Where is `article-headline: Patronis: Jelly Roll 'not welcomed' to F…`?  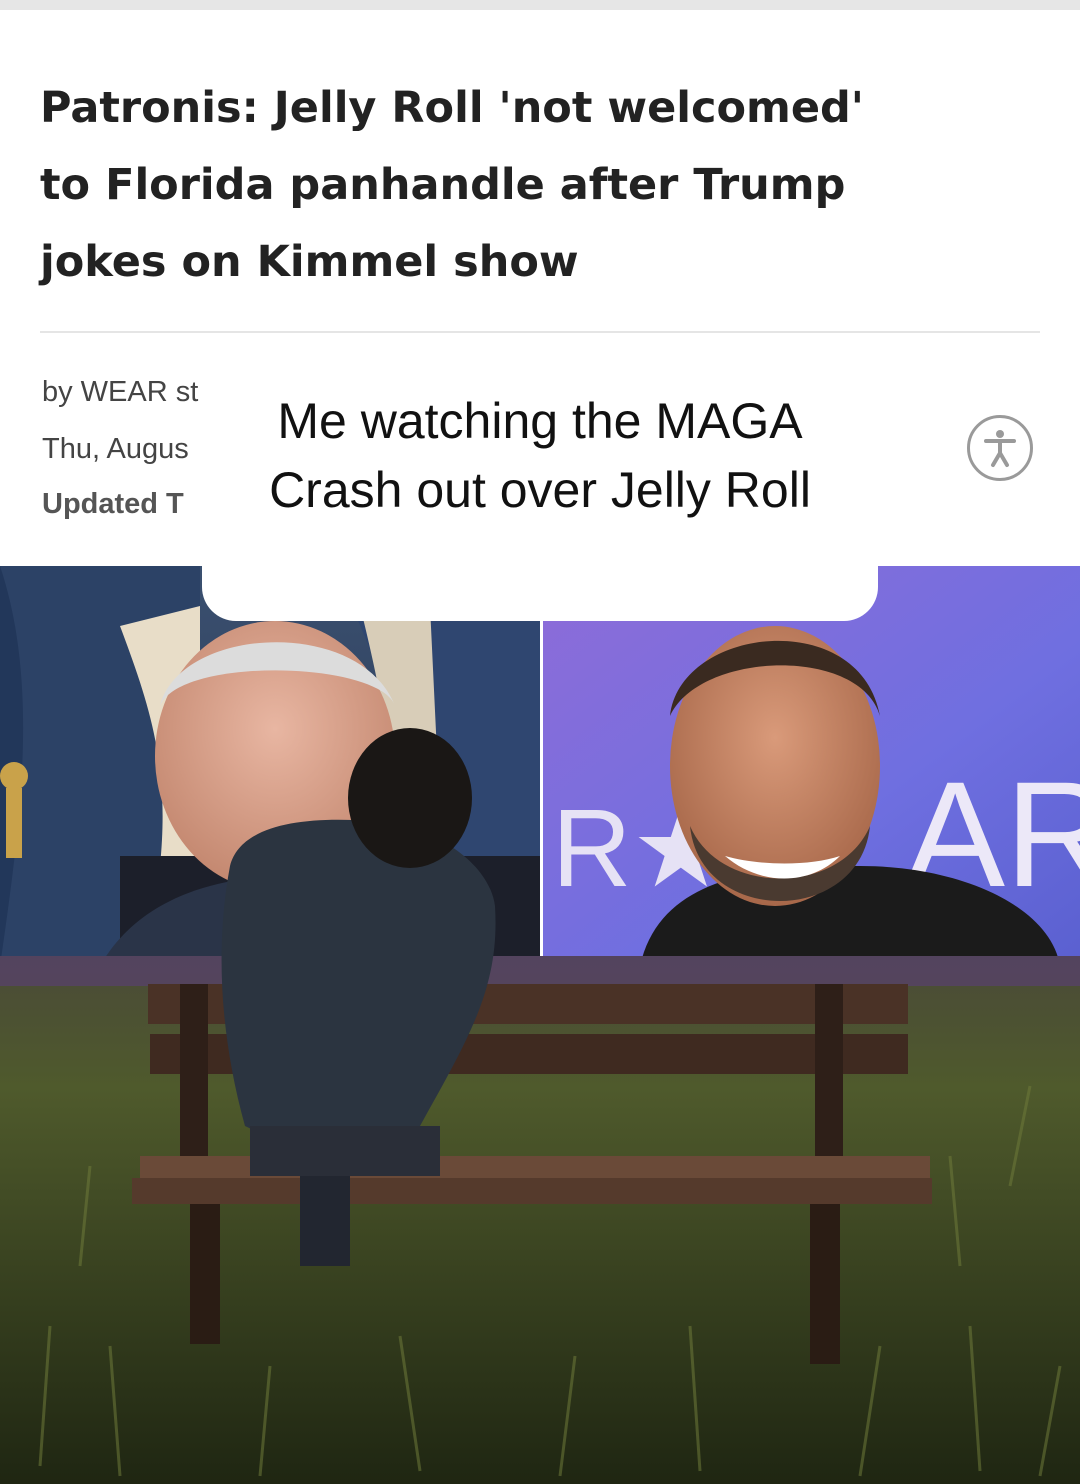 article-headline: Patronis: Jelly Roll 'not welcomed' to F… is located at coordinates (540, 185).